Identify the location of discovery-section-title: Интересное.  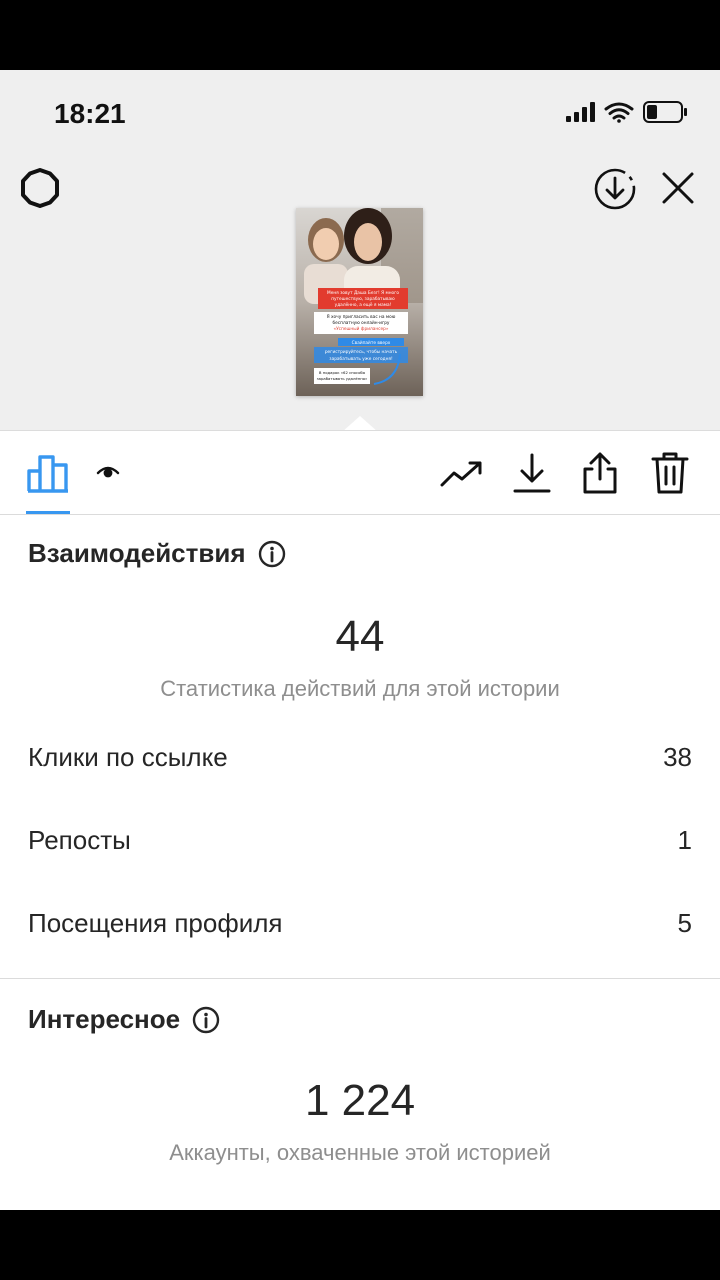
(124, 1019).